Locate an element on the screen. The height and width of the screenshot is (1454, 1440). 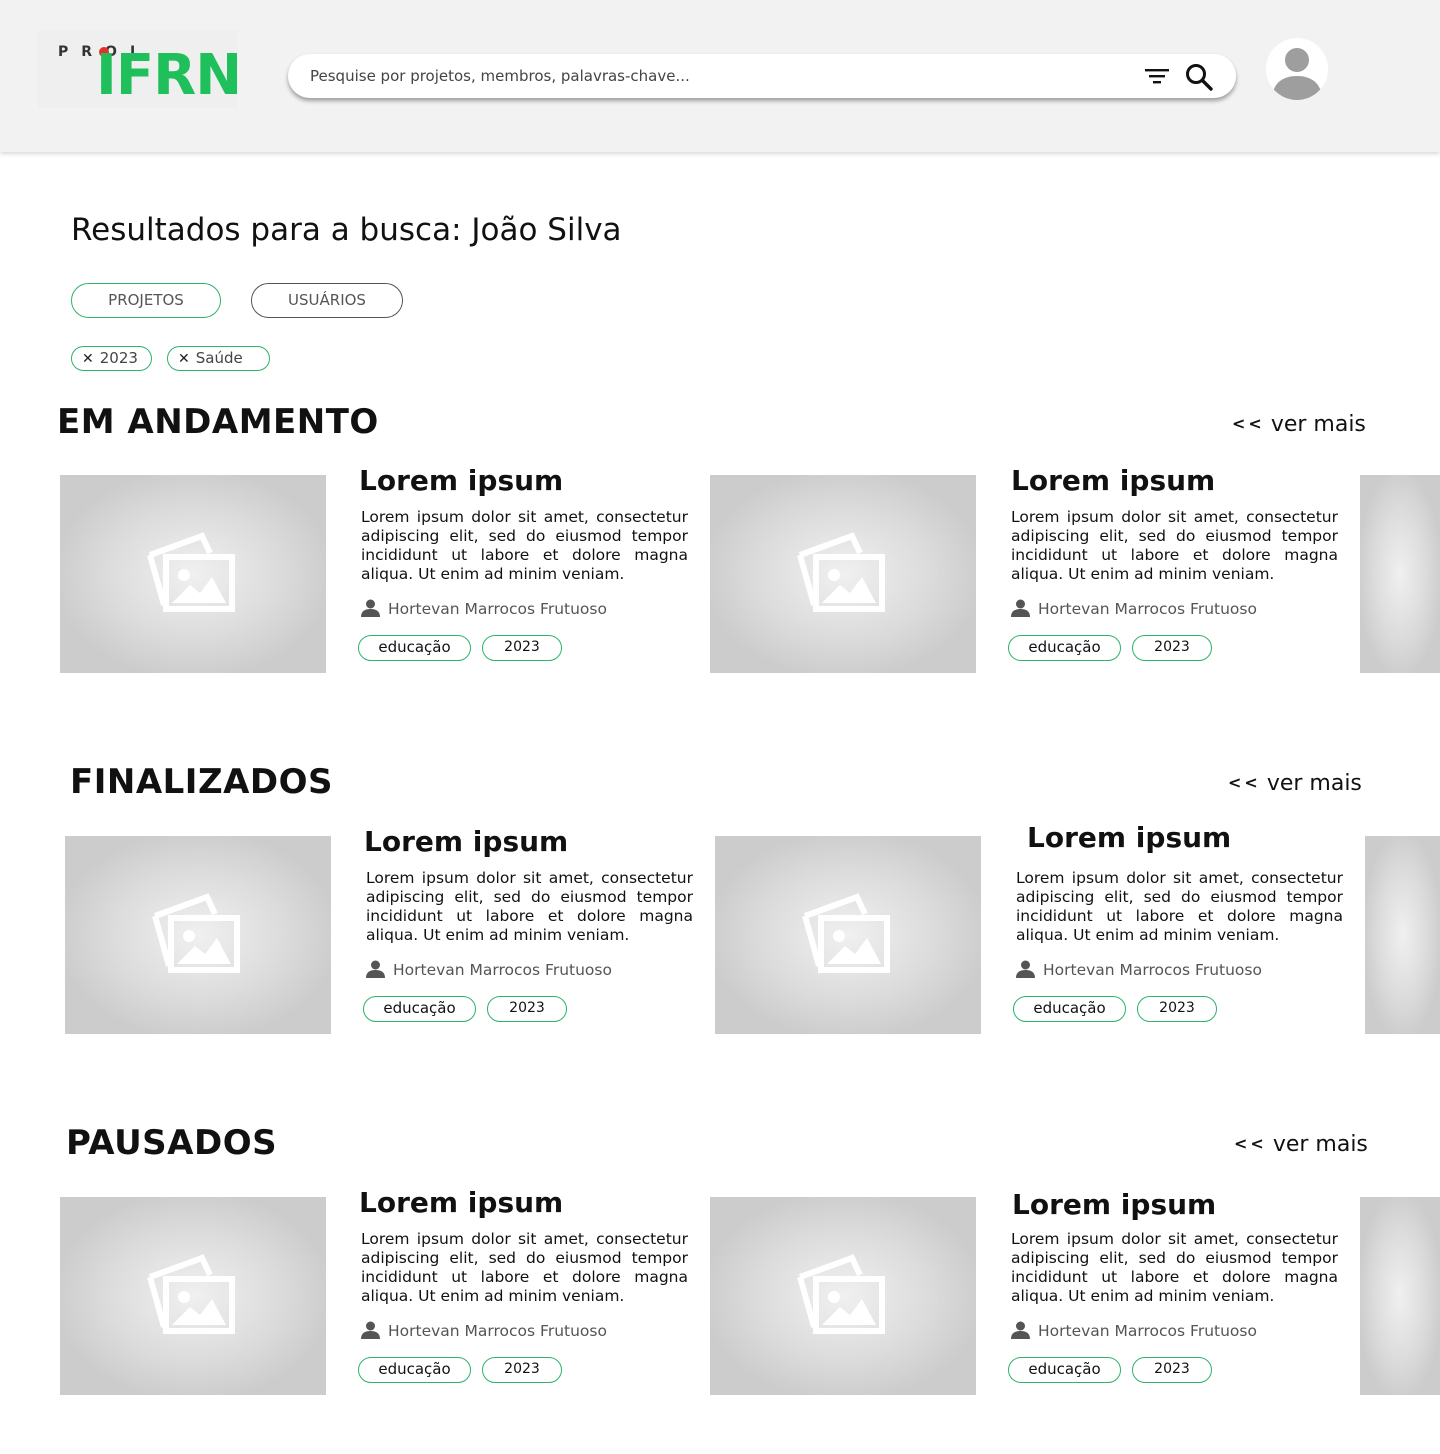
avatar-icon is located at coordinates (1297, 69).